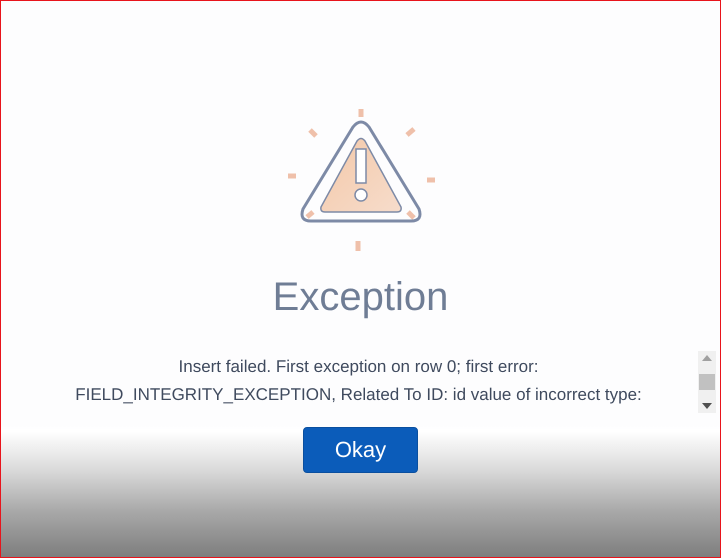 This screenshot has height=558, width=721. Describe the element at coordinates (360, 450) in the screenshot. I see `okay-button: Okay` at that location.